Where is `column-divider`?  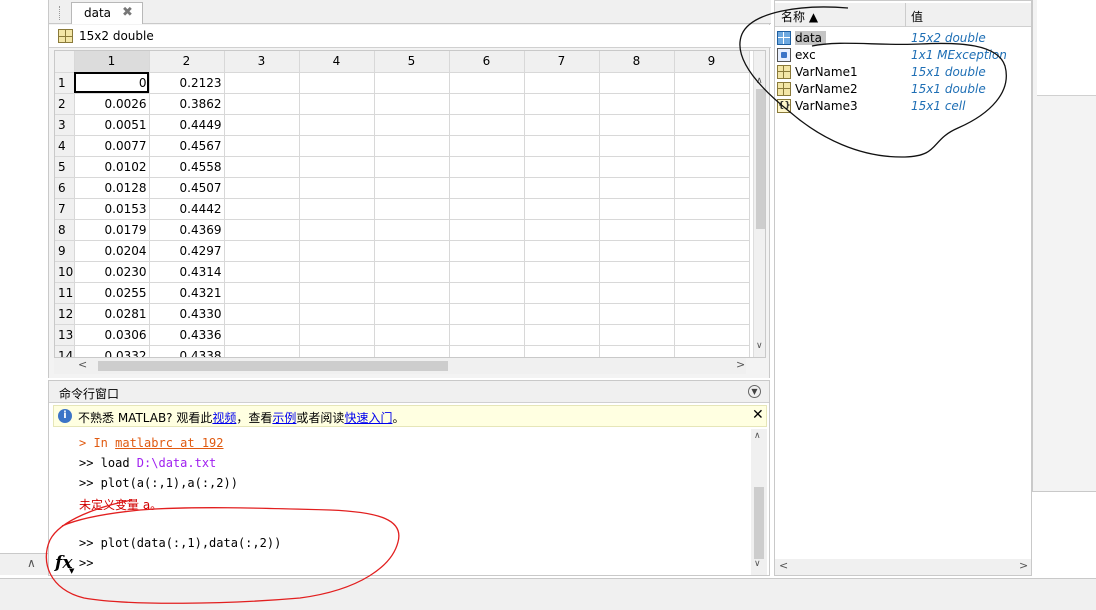 column-divider is located at coordinates (905, 15).